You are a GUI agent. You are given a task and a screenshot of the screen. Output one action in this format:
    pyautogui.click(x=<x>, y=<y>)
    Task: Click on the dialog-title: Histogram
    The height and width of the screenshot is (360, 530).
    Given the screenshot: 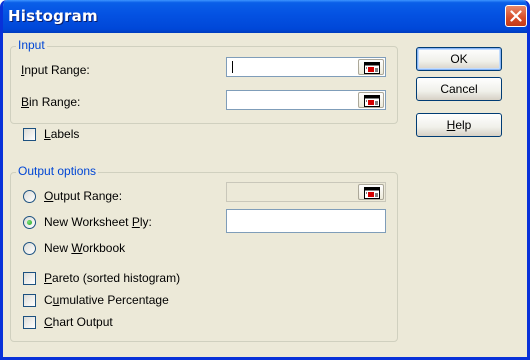 What is the action you would take?
    pyautogui.click(x=53, y=16)
    